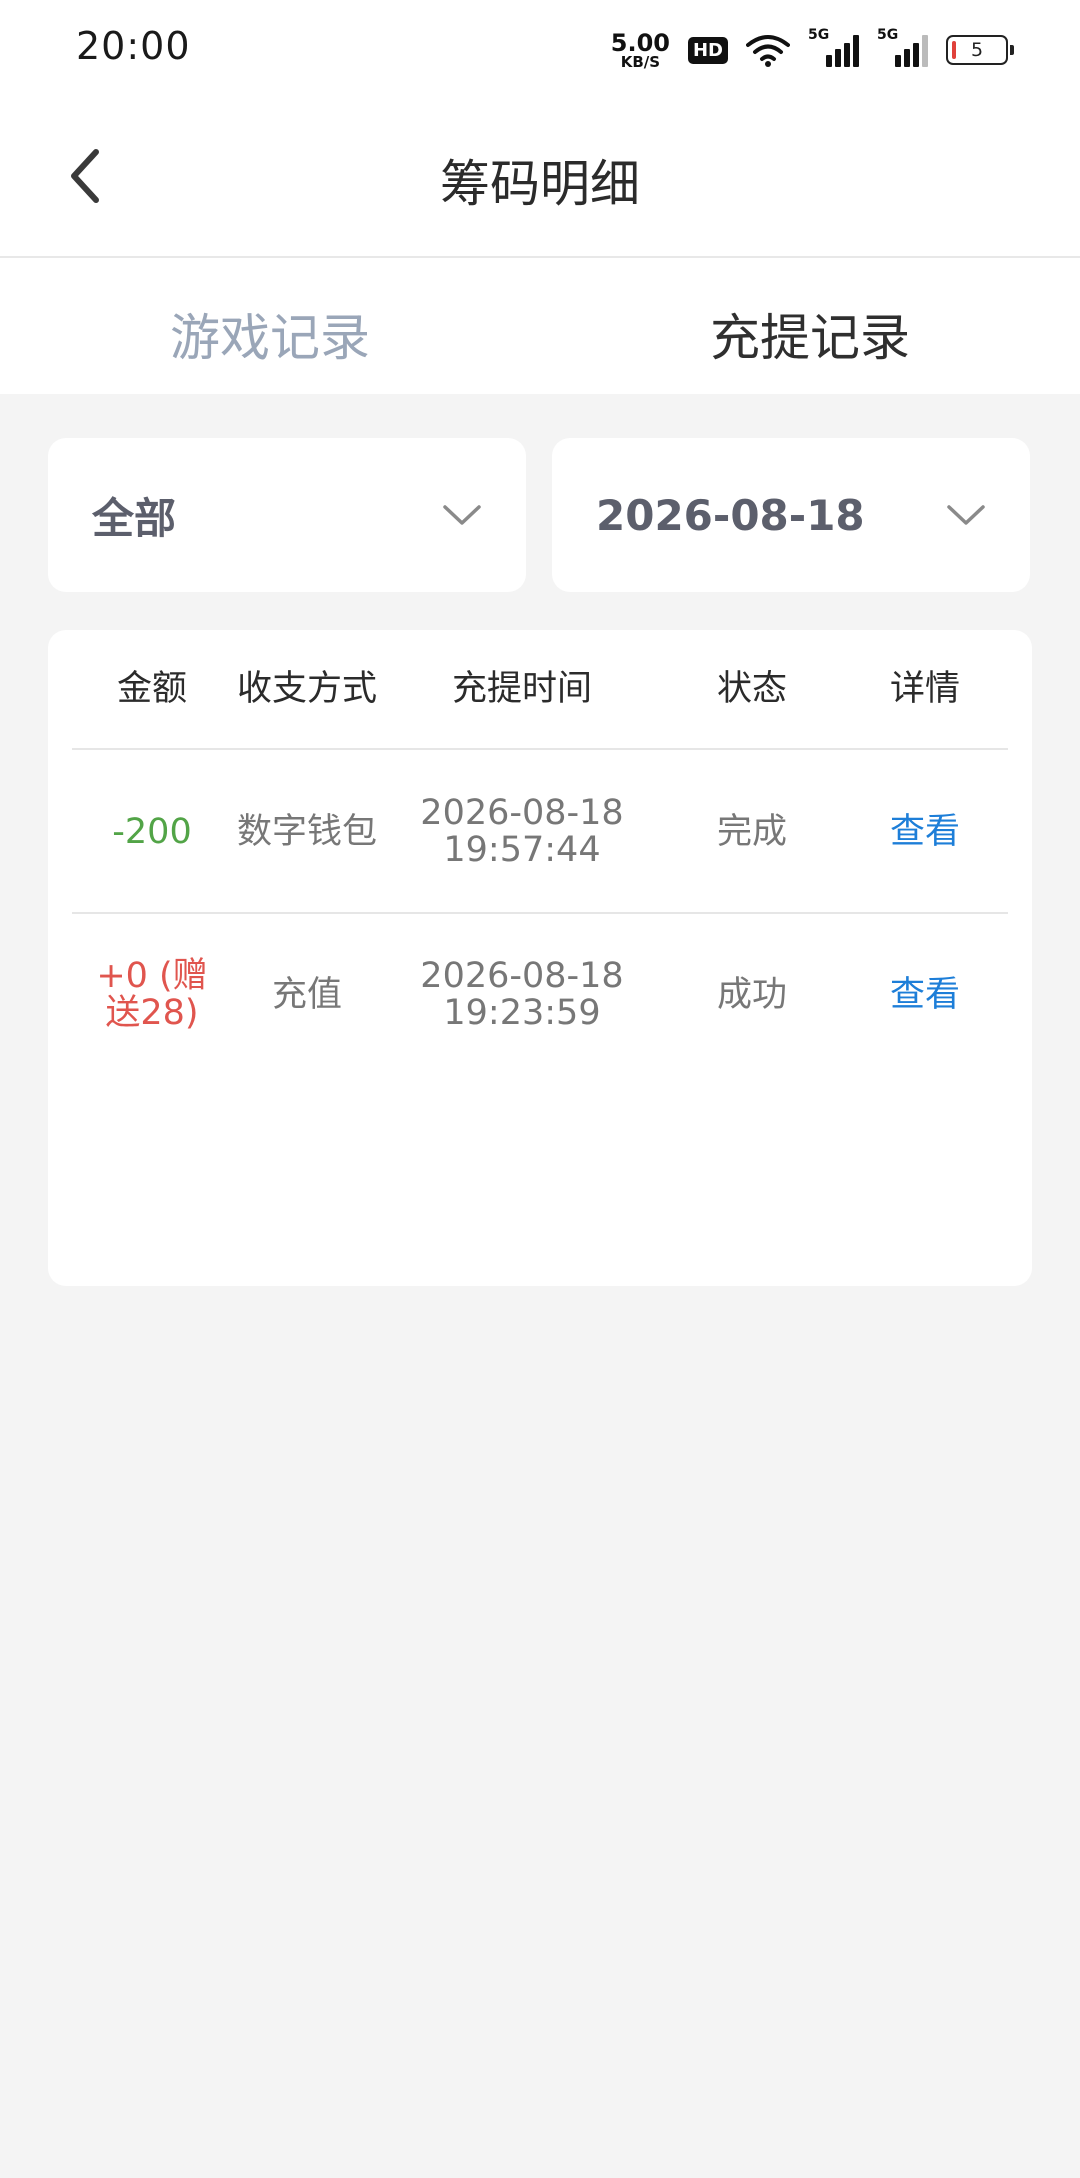  Describe the element at coordinates (730, 515) in the screenshot. I see `date-filter-value: 2026-08-18` at that location.